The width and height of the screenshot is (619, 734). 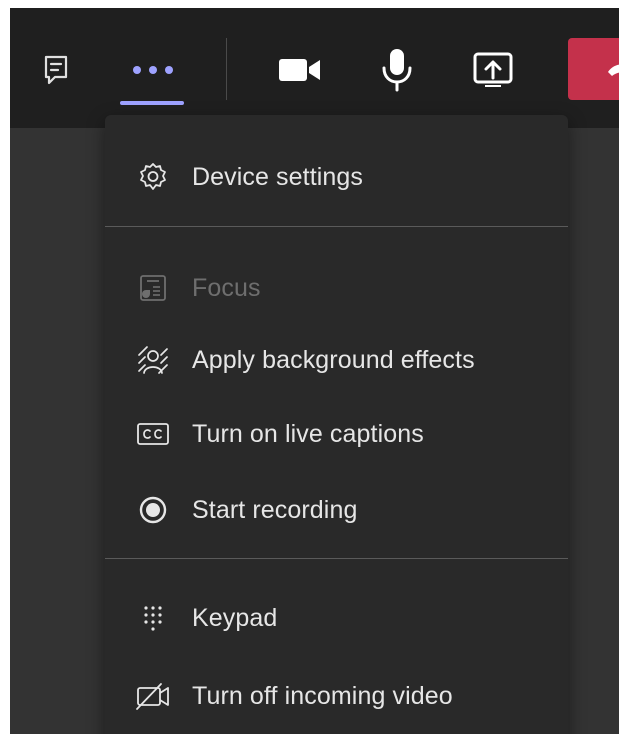 I want to click on menu-item-live-captions: Turn on live captions, so click(x=336, y=434).